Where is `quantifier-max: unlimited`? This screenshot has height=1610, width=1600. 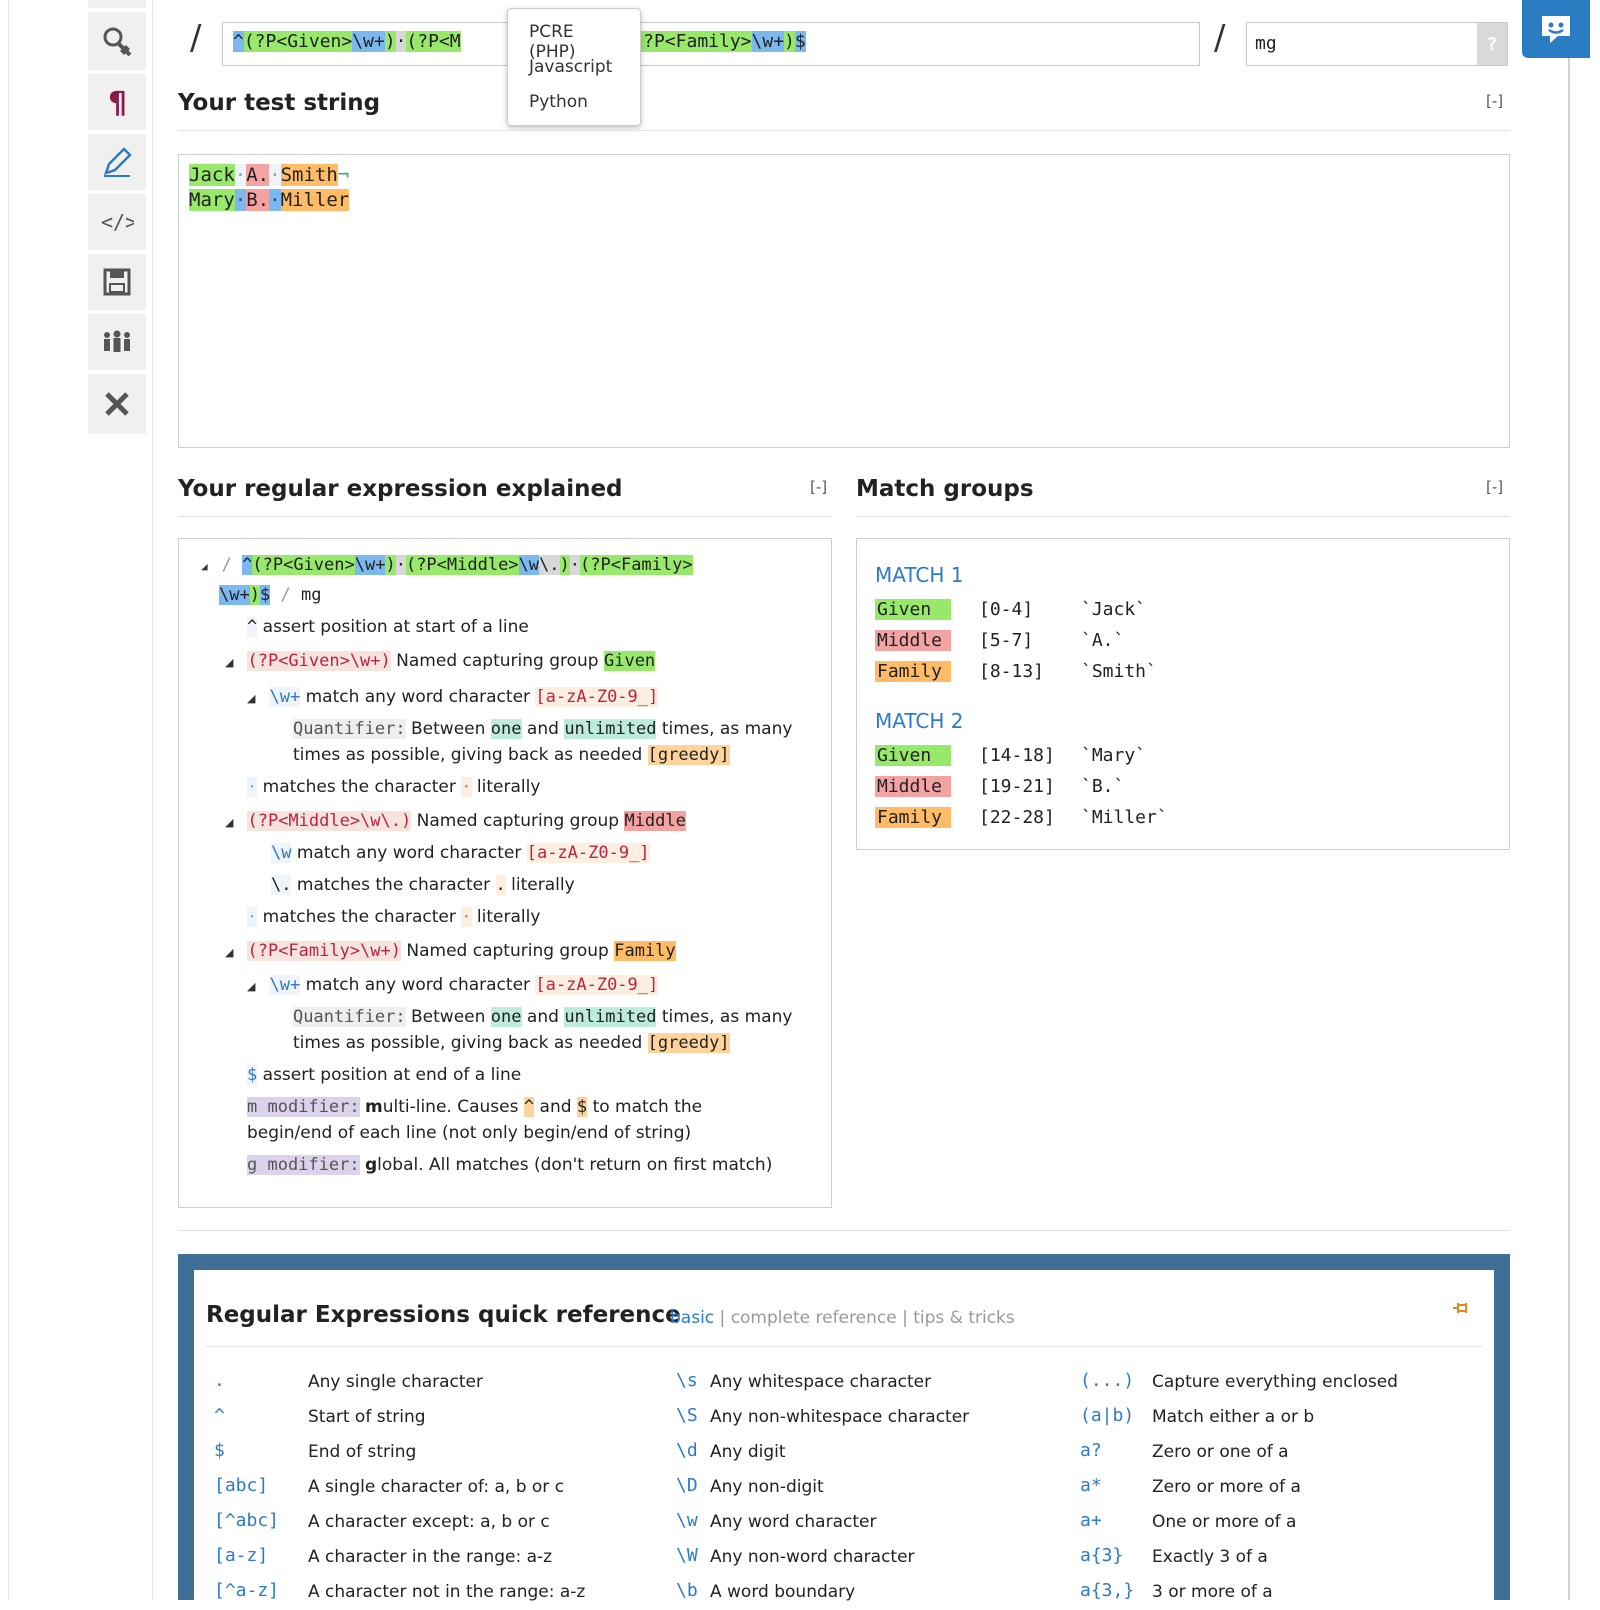 quantifier-max: unlimited is located at coordinates (610, 729).